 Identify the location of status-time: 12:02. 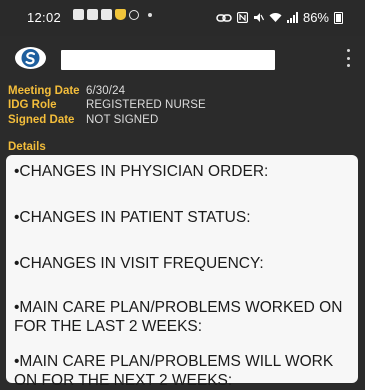
(44, 17).